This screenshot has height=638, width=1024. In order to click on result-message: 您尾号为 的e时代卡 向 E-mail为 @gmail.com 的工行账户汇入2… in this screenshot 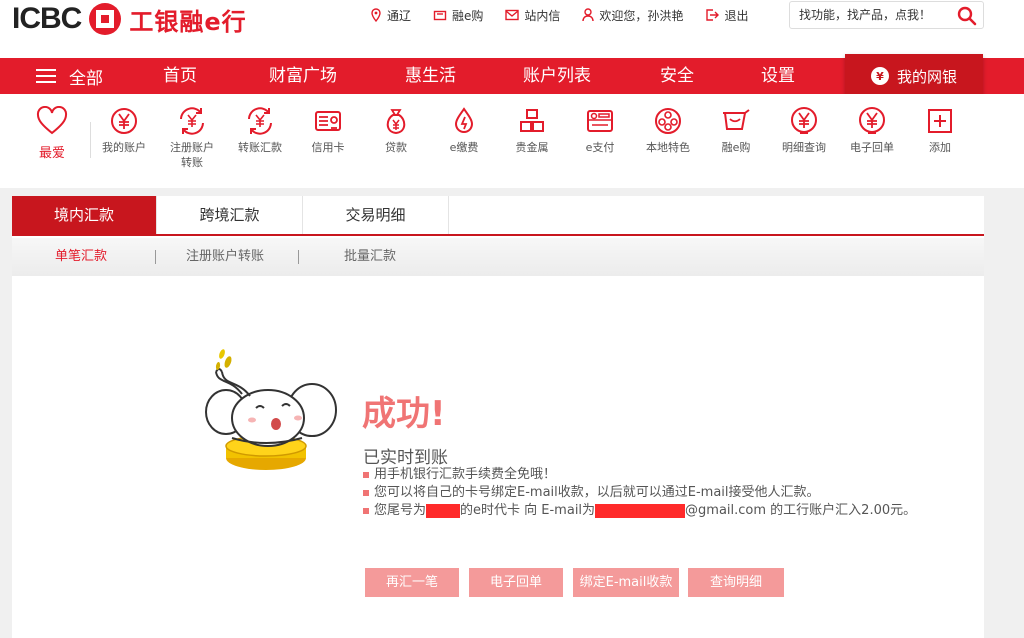, I will do `click(639, 511)`.